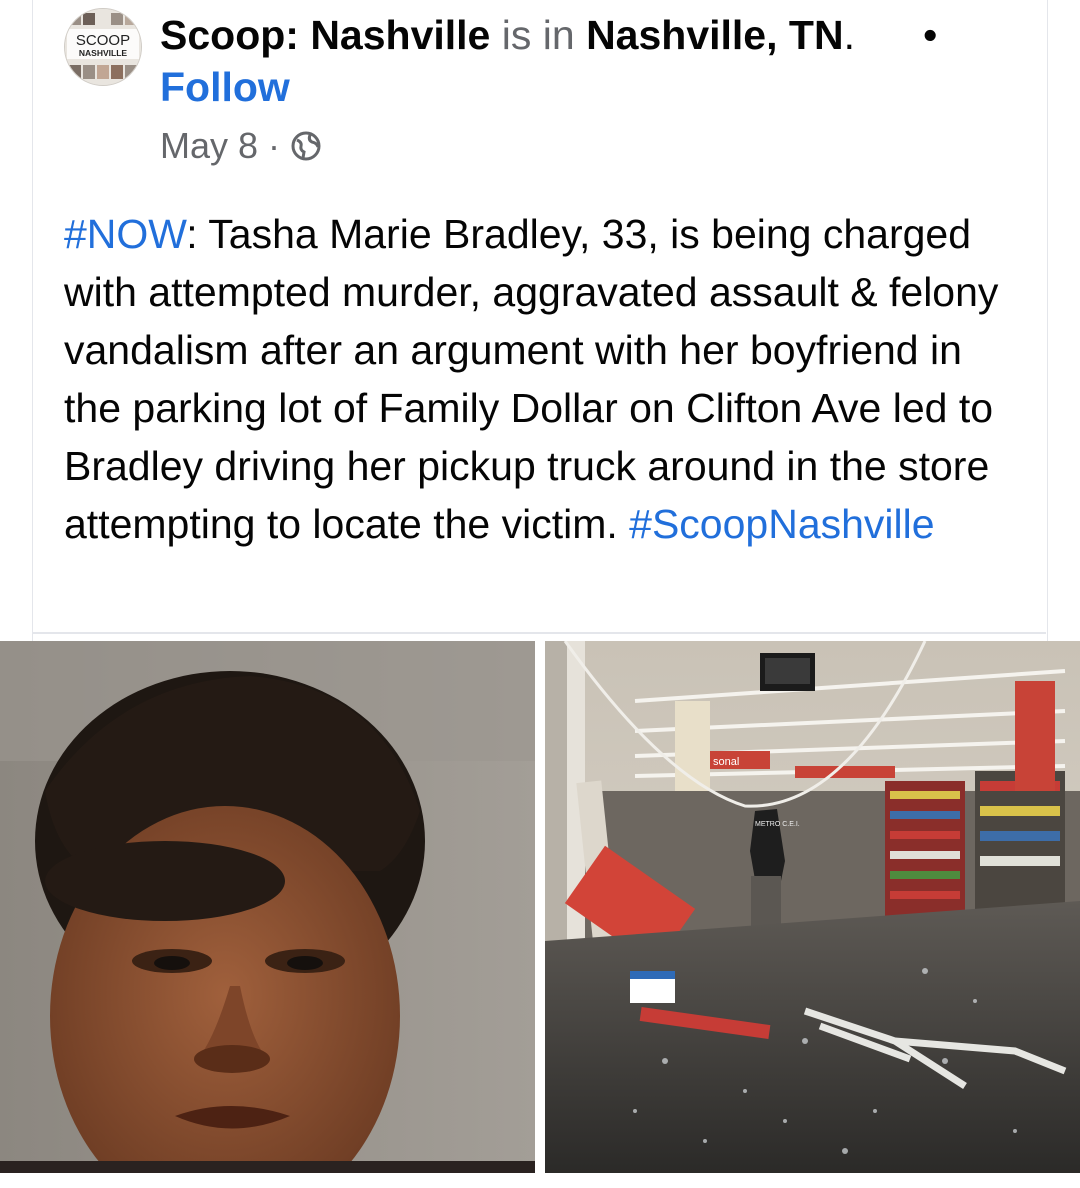 This screenshot has height=1188, width=1080. What do you see at coordinates (726, 762) in the screenshot?
I see `store-sign-text: sonal` at bounding box center [726, 762].